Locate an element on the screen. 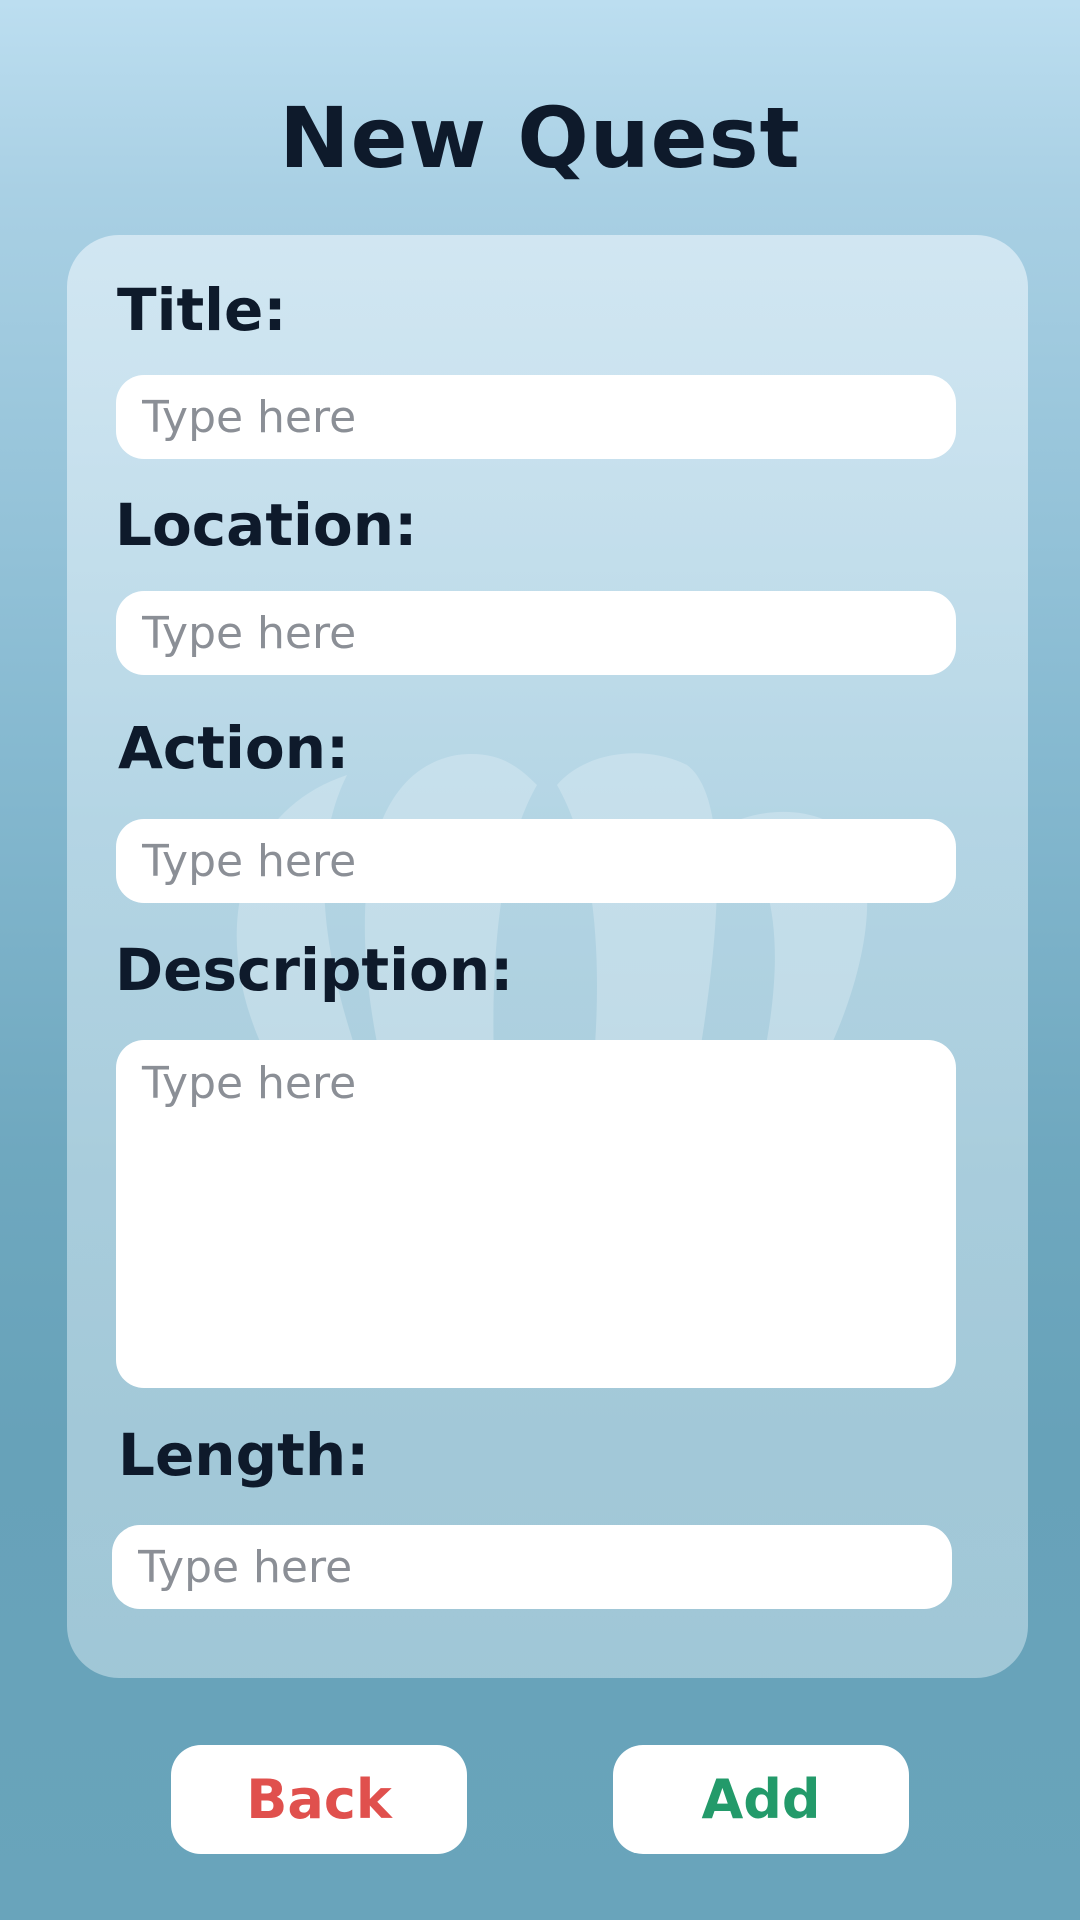 The image size is (1080, 1920). length-input is located at coordinates (532, 1567).